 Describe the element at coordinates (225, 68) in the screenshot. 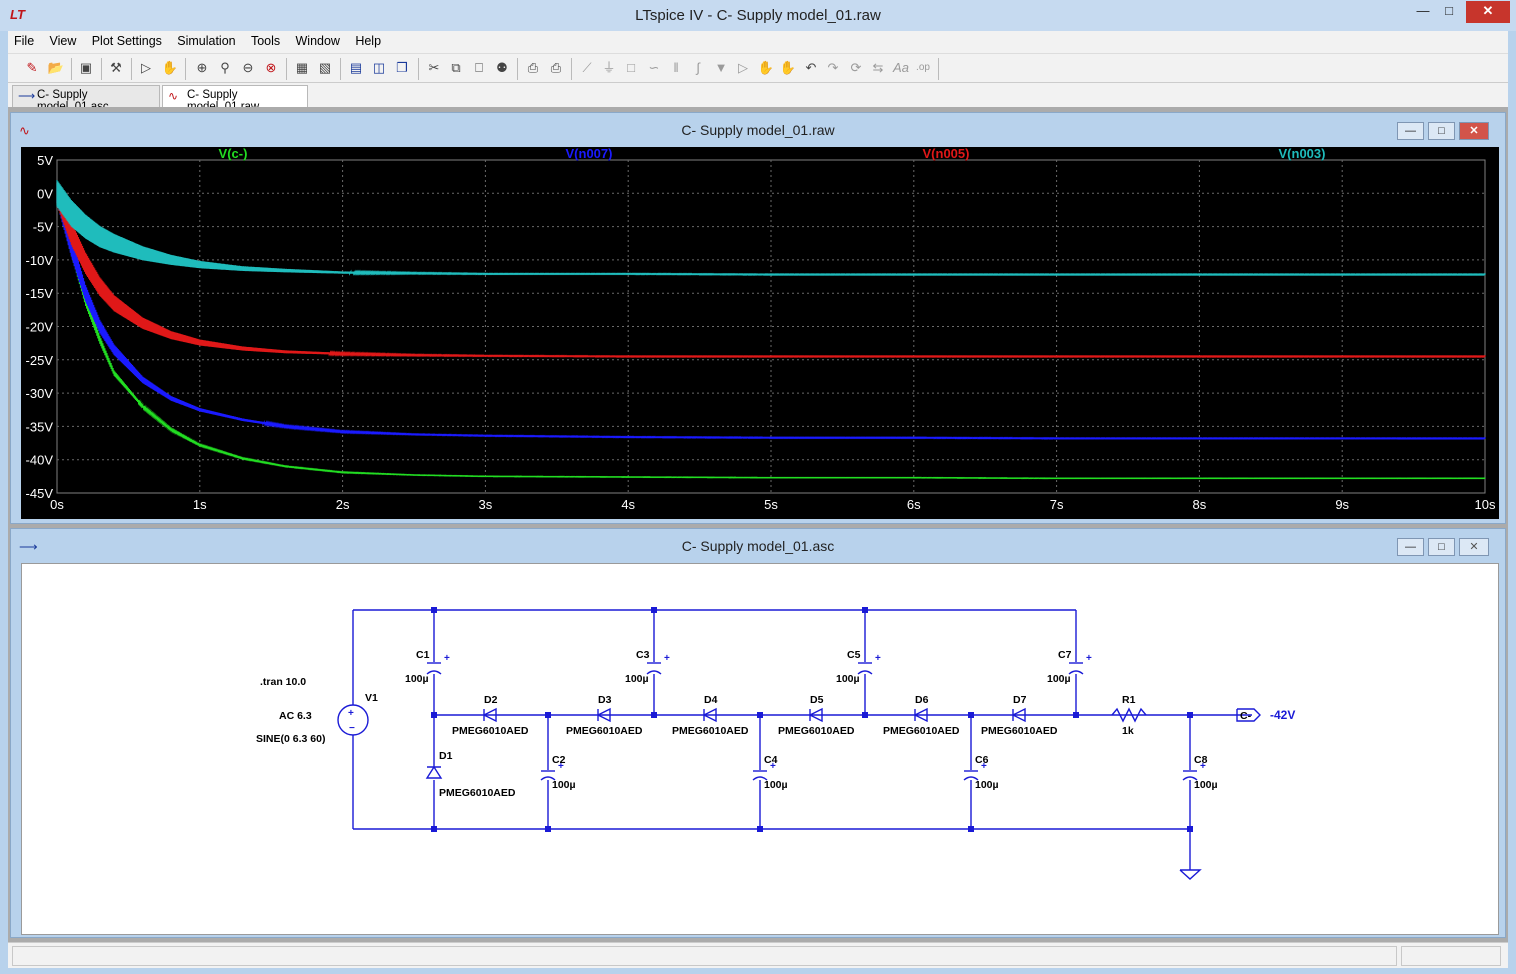

I see `zoom-pan-icon: ⚲` at that location.